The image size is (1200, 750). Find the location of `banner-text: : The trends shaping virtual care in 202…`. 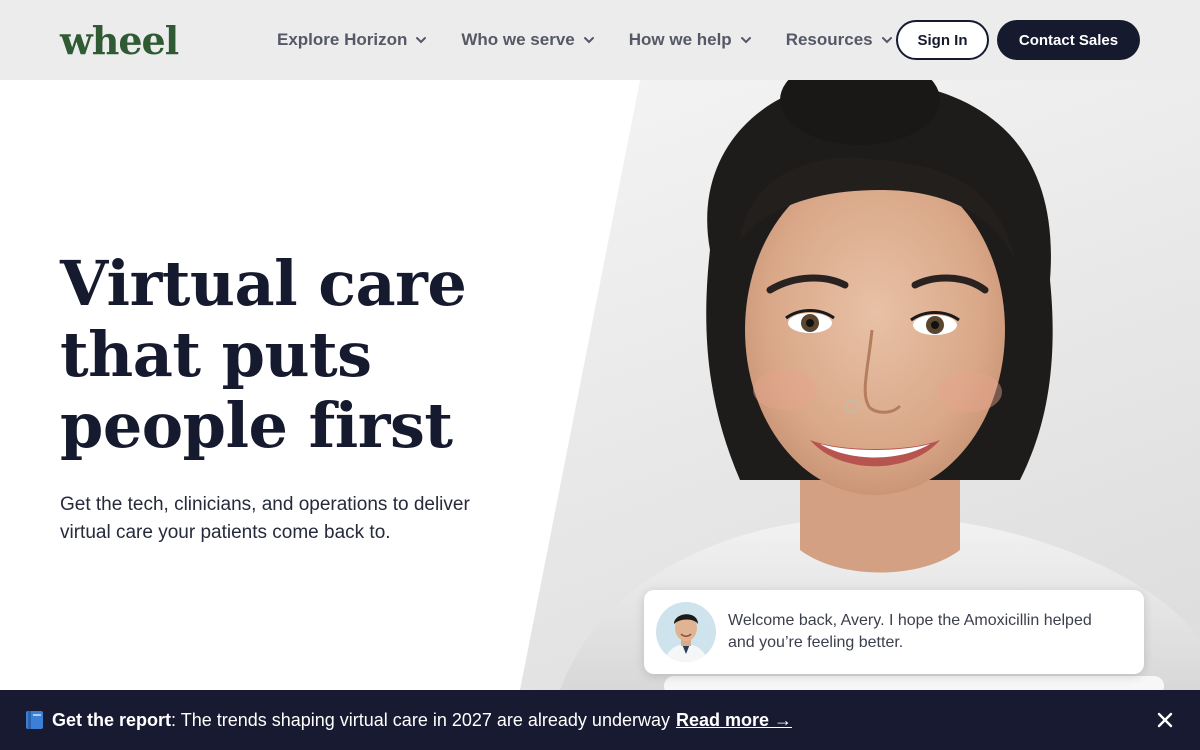

banner-text: : The trends shaping virtual care in 202… is located at coordinates (420, 719).